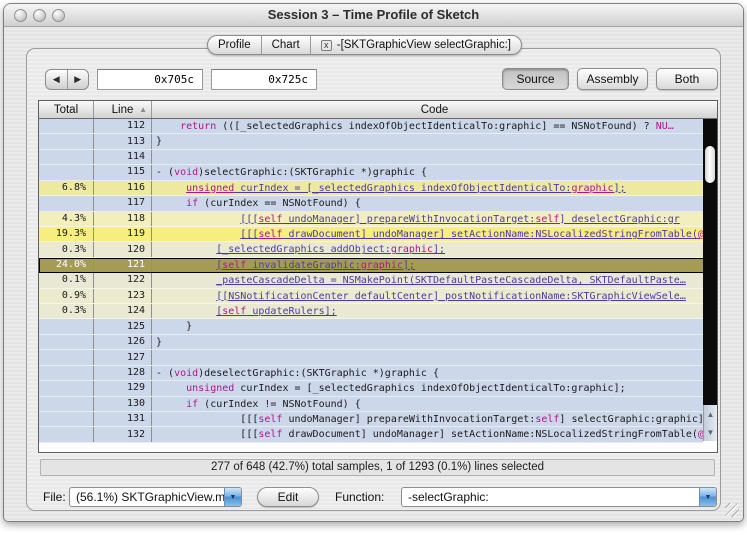  Describe the element at coordinates (123, 188) in the screenshot. I see `line-number-cell: 116` at that location.